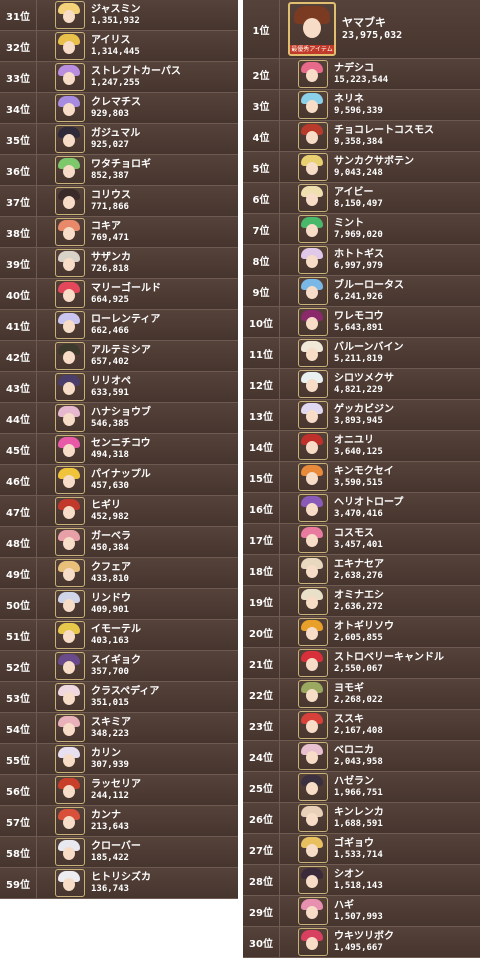  I want to click on character-name: キンモクセイ, so click(364, 472).